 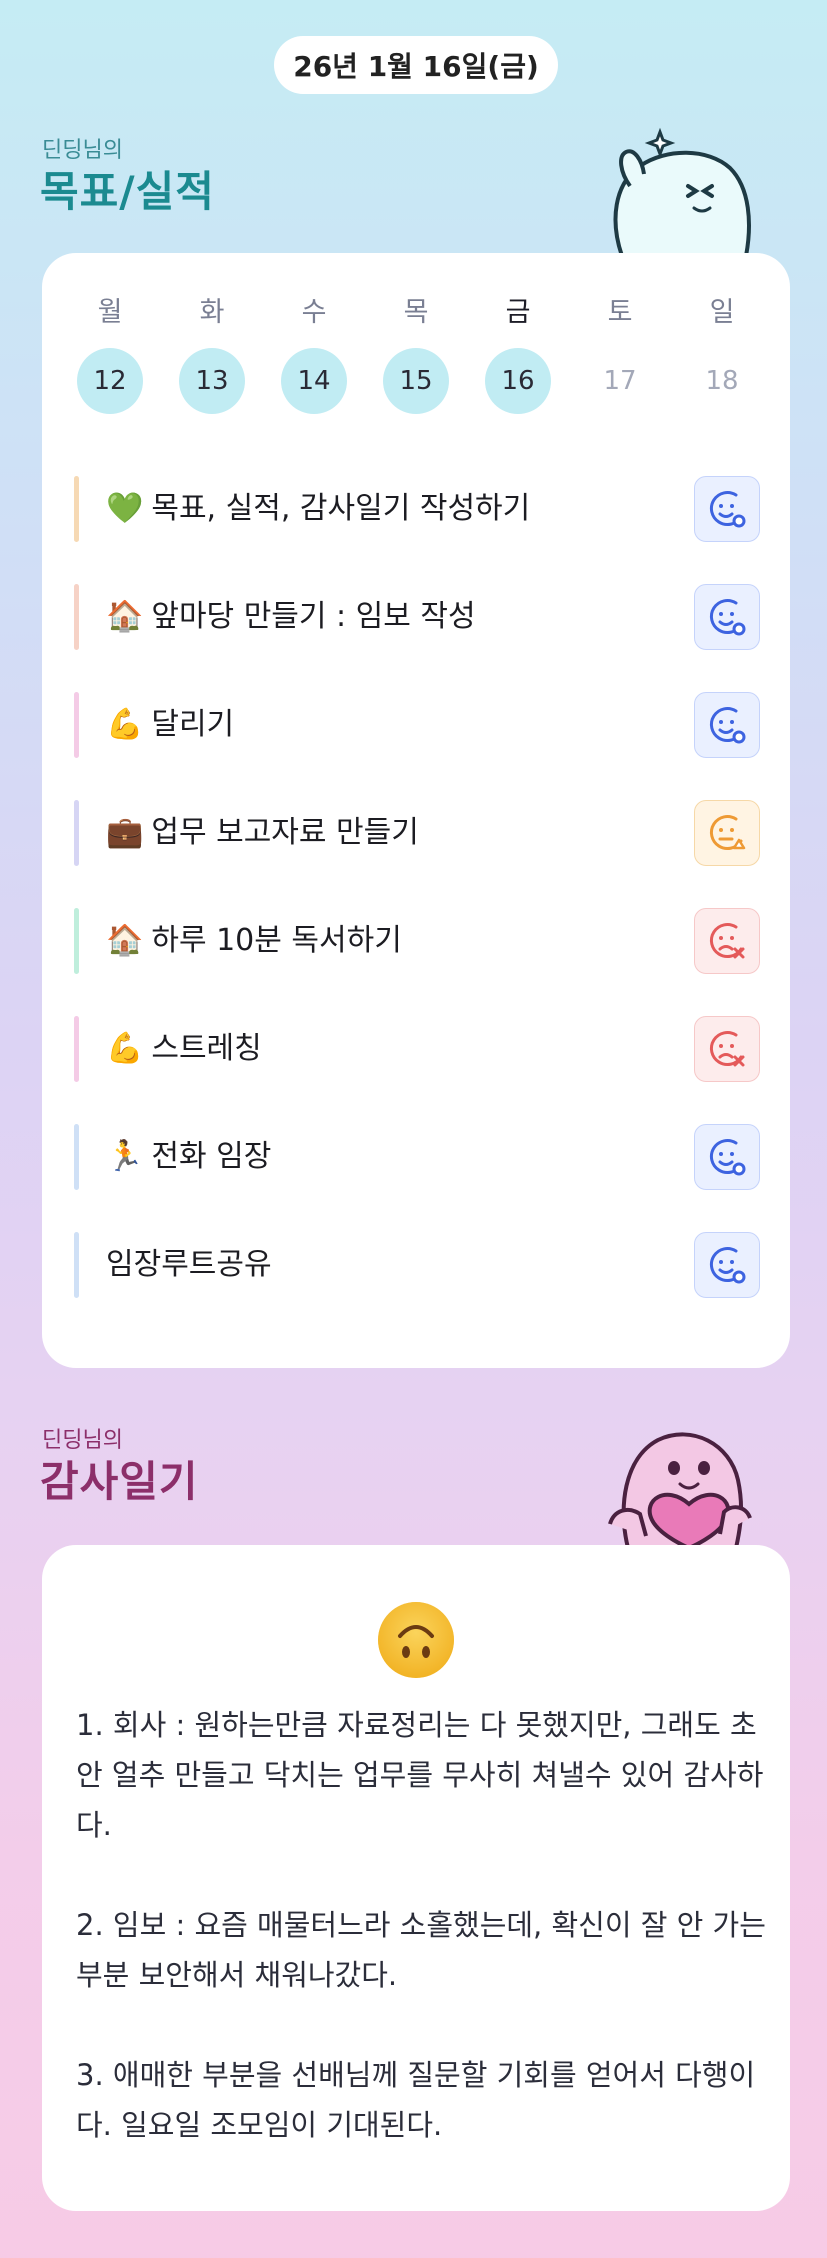 I want to click on goal-row: 🏃 전화 임장, so click(x=417, y=1157).